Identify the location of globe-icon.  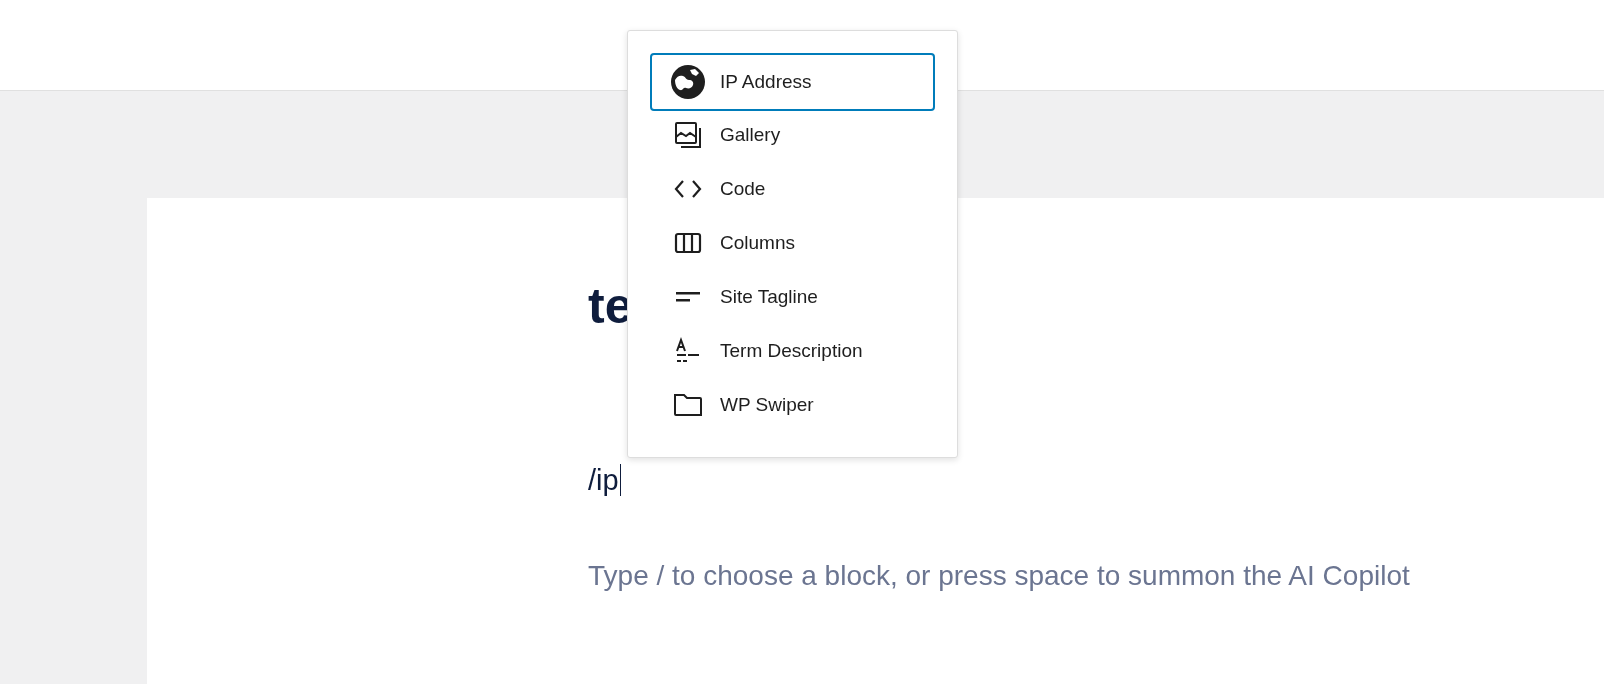
(688, 82).